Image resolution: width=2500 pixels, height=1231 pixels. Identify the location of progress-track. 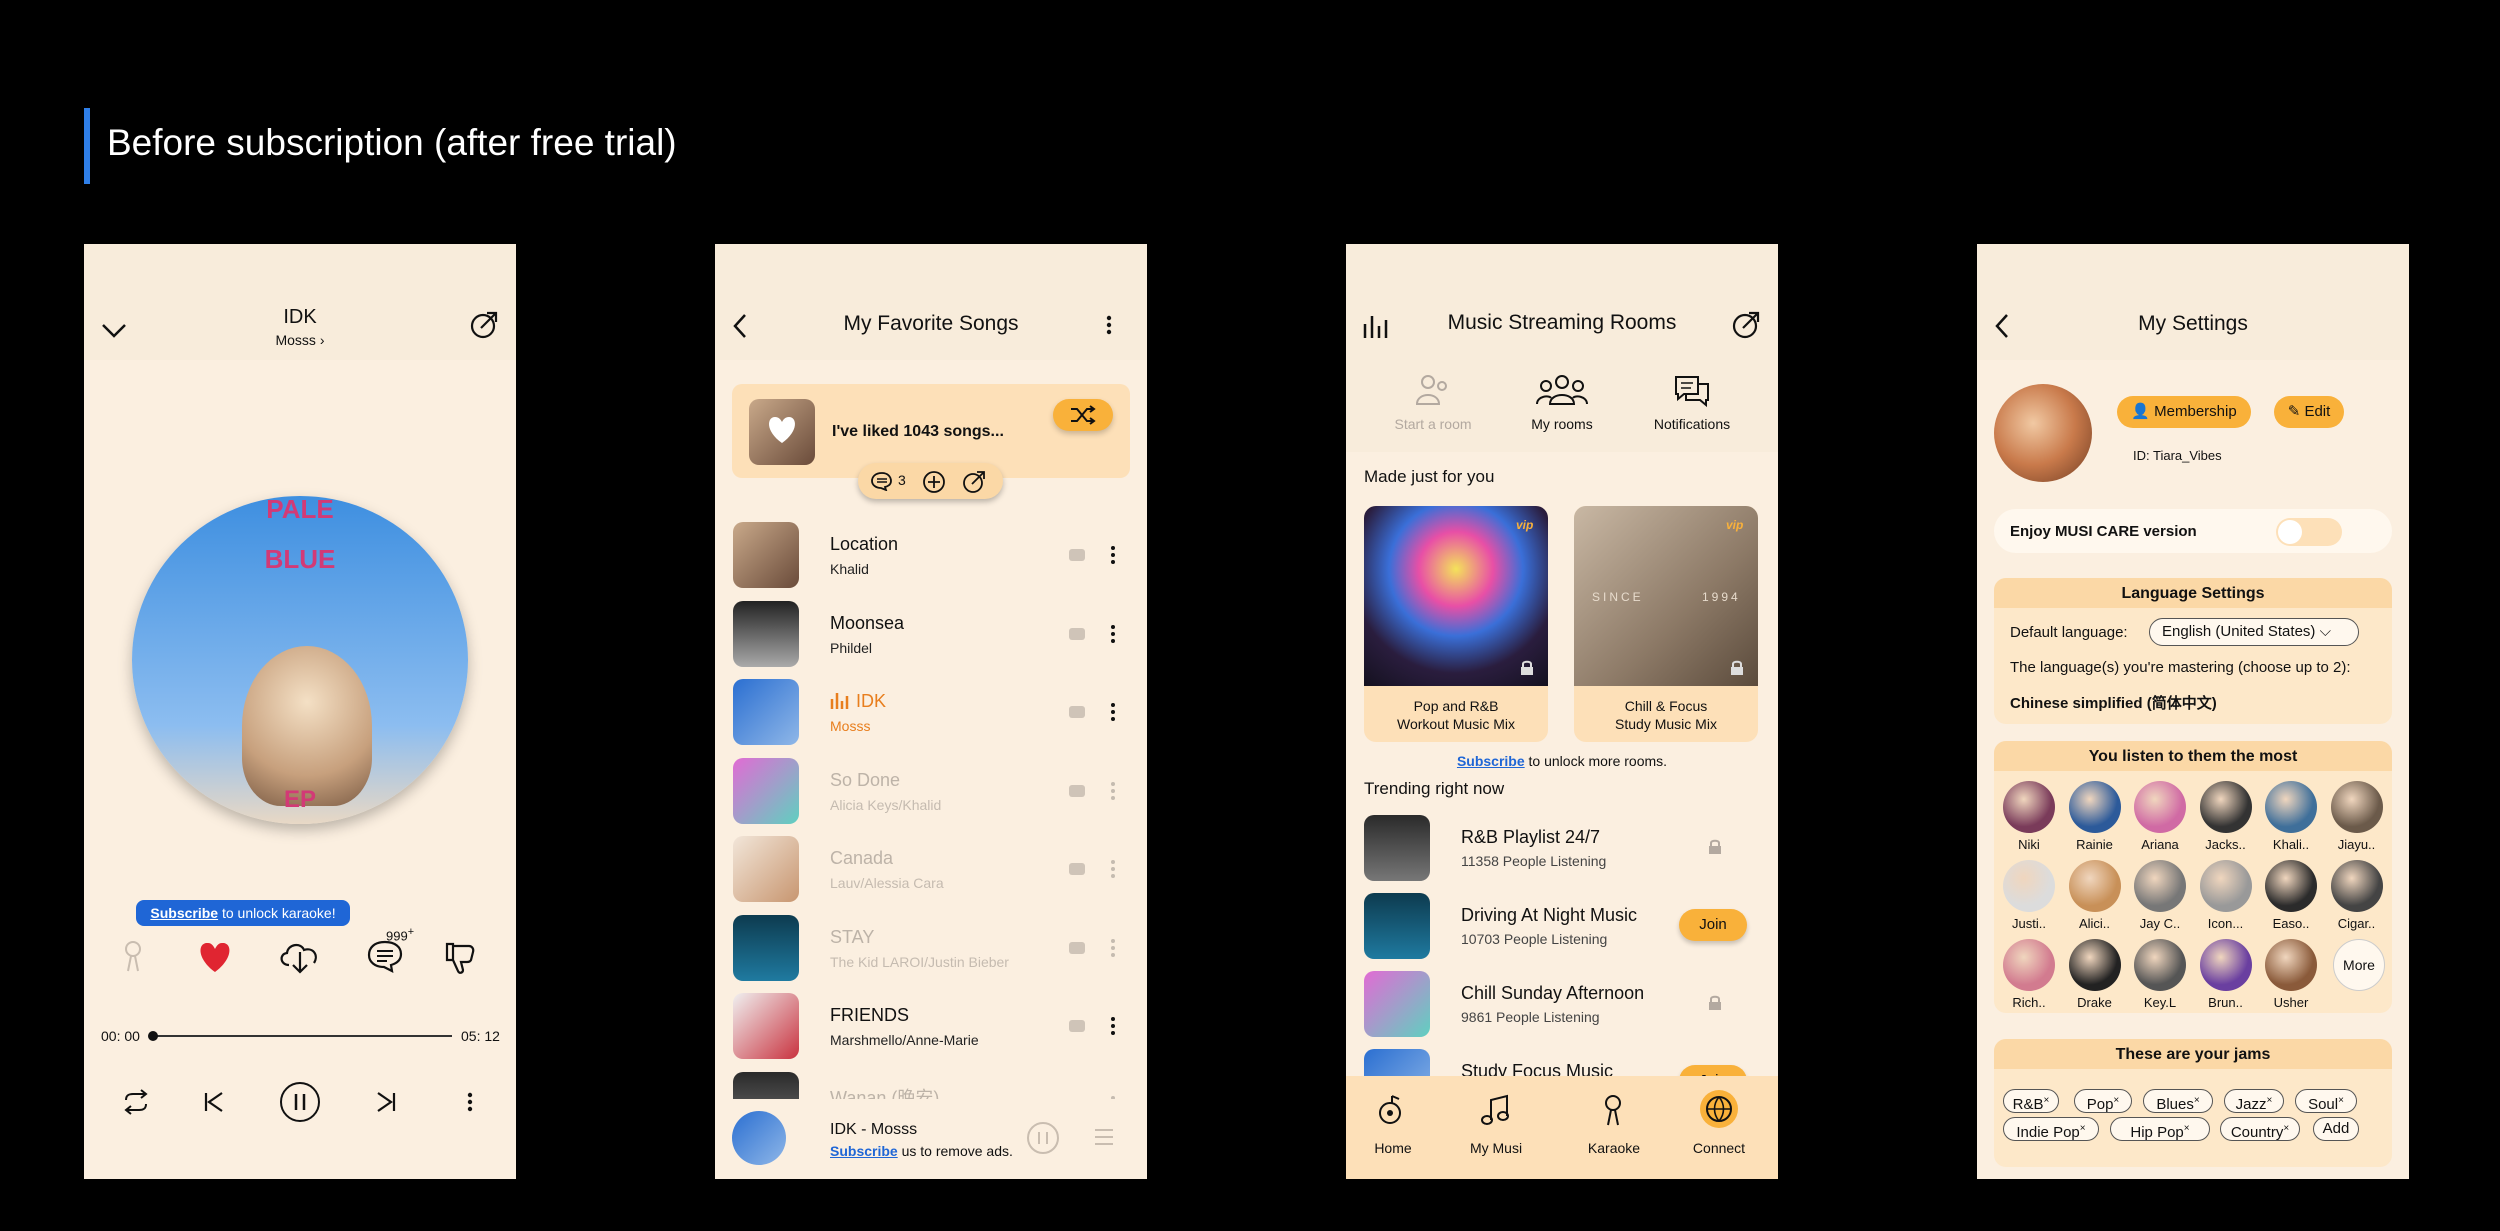
(302, 1036).